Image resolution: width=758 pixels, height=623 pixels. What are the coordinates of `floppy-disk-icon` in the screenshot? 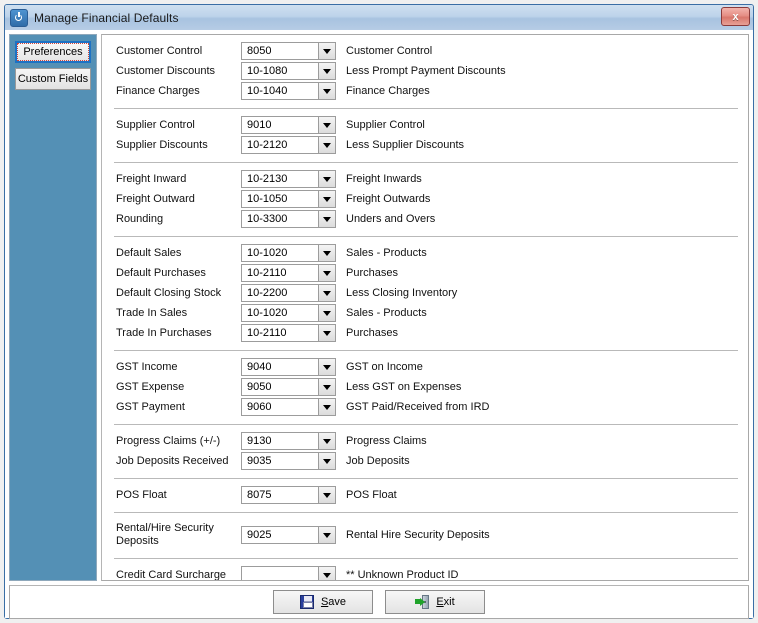 It's located at (306, 602).